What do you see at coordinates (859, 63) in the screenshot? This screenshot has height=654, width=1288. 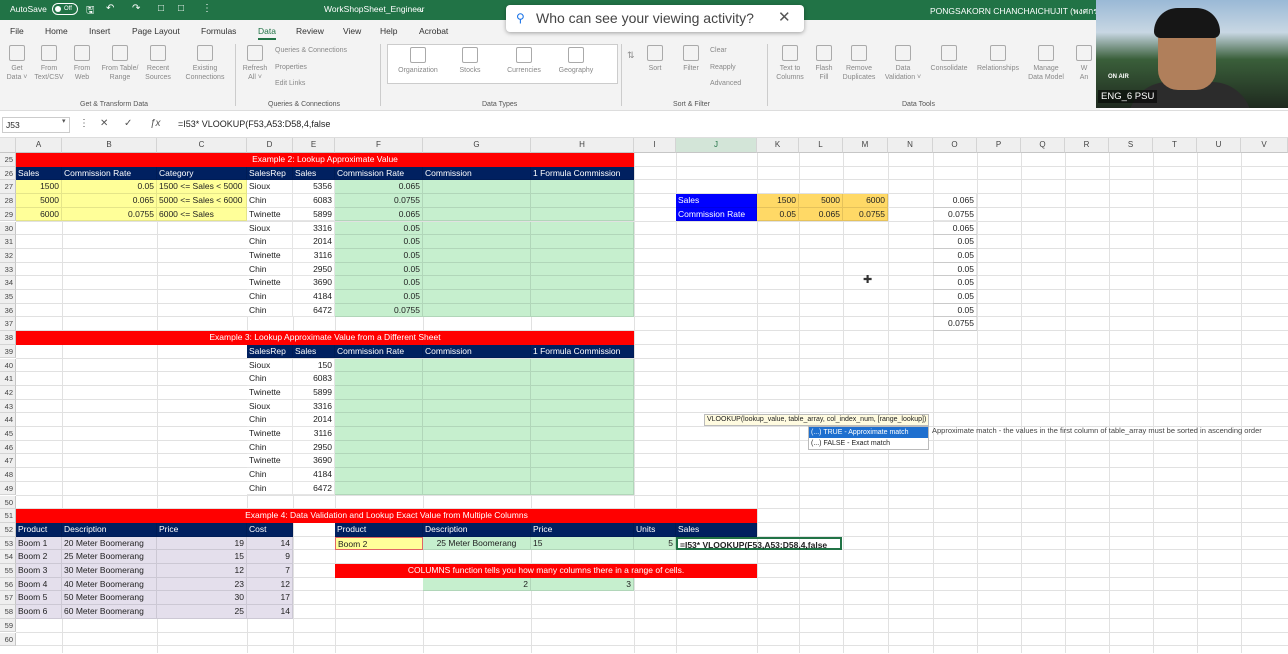 I see `remove-duplicates-button: Remove Duplicates` at bounding box center [859, 63].